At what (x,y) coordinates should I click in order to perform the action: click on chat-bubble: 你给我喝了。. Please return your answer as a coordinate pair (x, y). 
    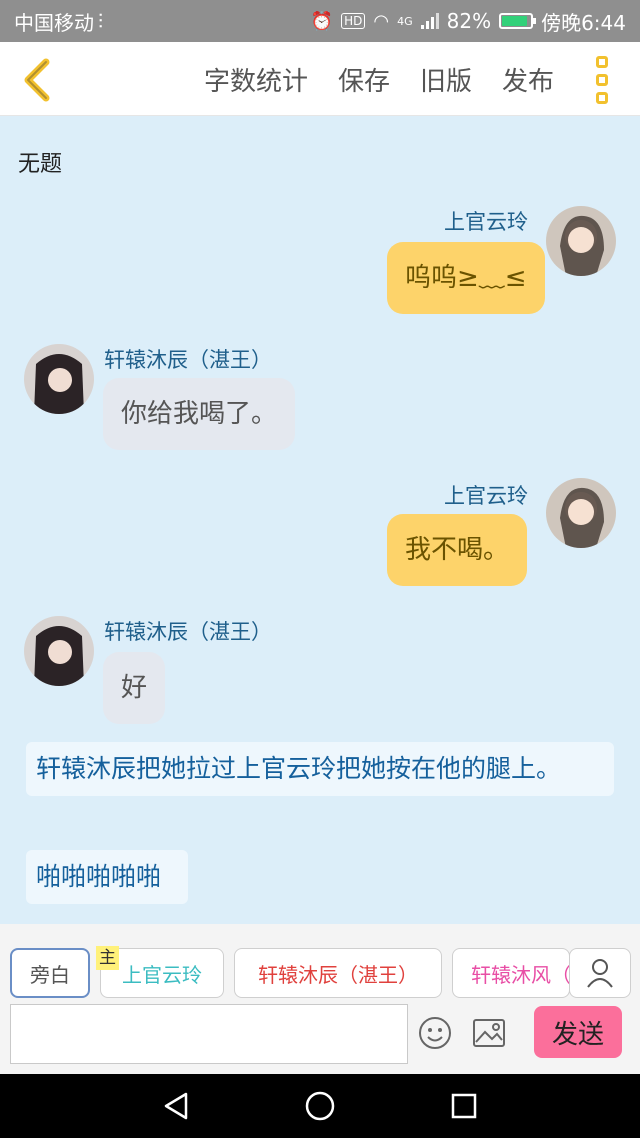
    Looking at the image, I should click on (199, 414).